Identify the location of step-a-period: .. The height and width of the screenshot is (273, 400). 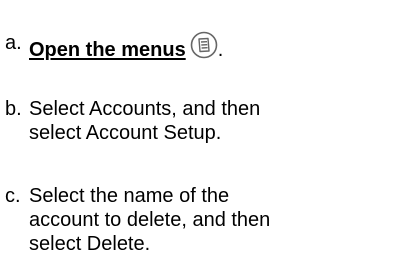
(220, 50).